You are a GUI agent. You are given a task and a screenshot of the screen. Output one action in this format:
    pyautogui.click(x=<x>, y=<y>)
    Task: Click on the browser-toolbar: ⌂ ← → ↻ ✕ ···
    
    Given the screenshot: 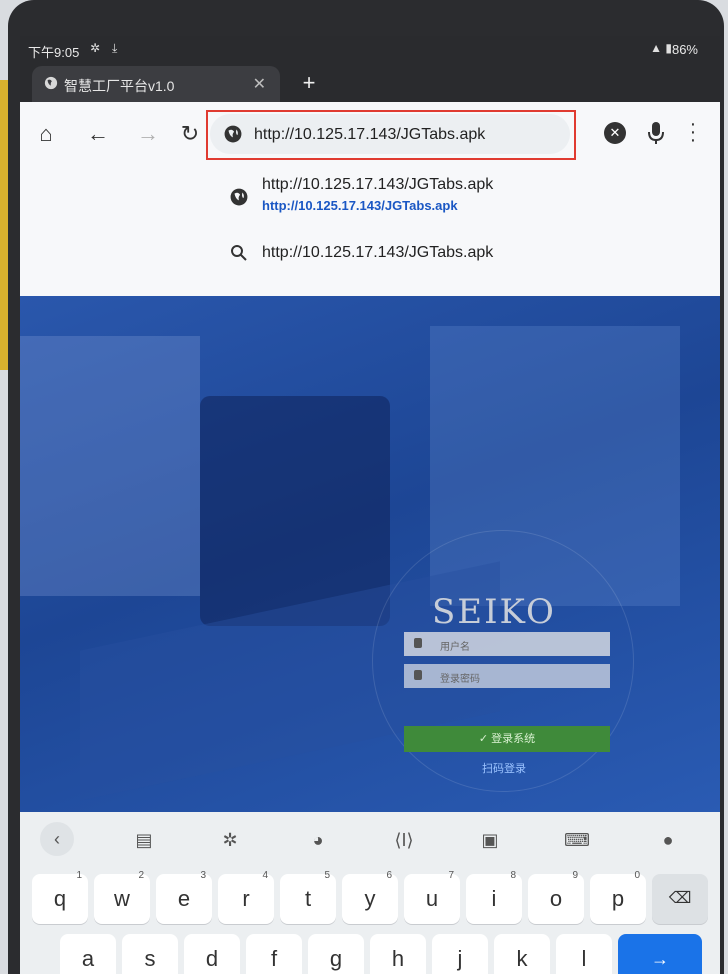 What is the action you would take?
    pyautogui.click(x=370, y=134)
    